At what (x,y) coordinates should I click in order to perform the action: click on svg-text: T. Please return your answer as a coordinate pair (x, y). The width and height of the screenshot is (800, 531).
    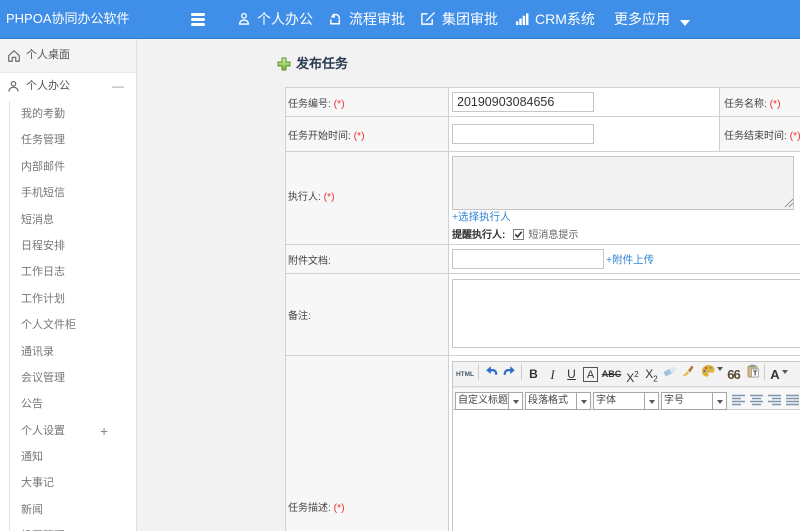
    Looking at the image, I should click on (755, 374).